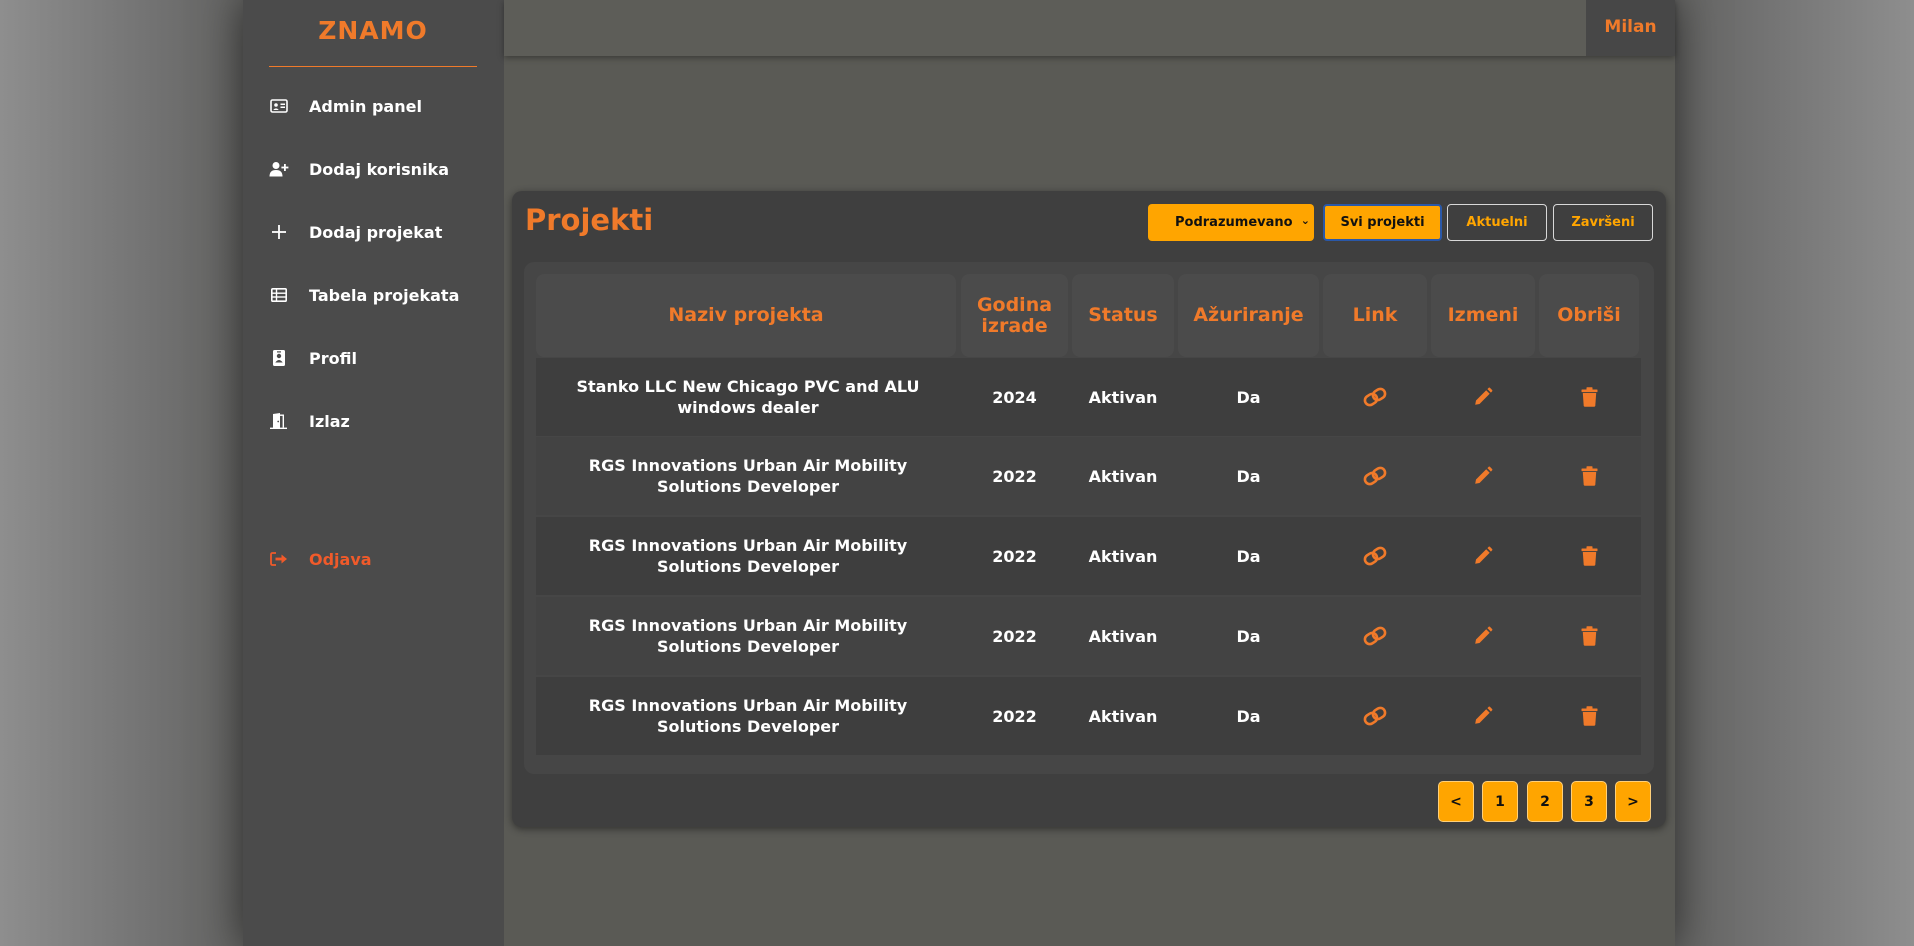  What do you see at coordinates (379, 169) in the screenshot?
I see `sidebar-item-label: Dodaj korisnika` at bounding box center [379, 169].